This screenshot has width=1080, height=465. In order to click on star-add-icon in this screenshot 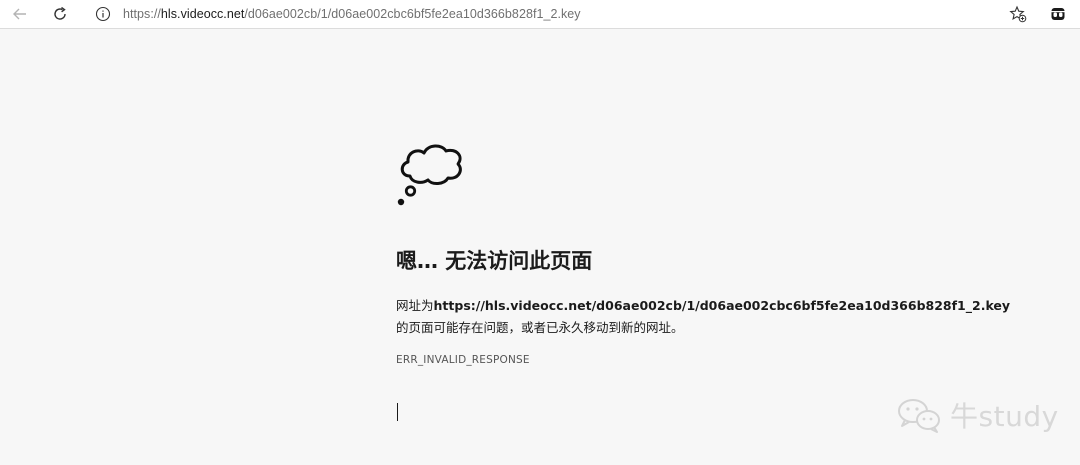, I will do `click(1018, 14)`.